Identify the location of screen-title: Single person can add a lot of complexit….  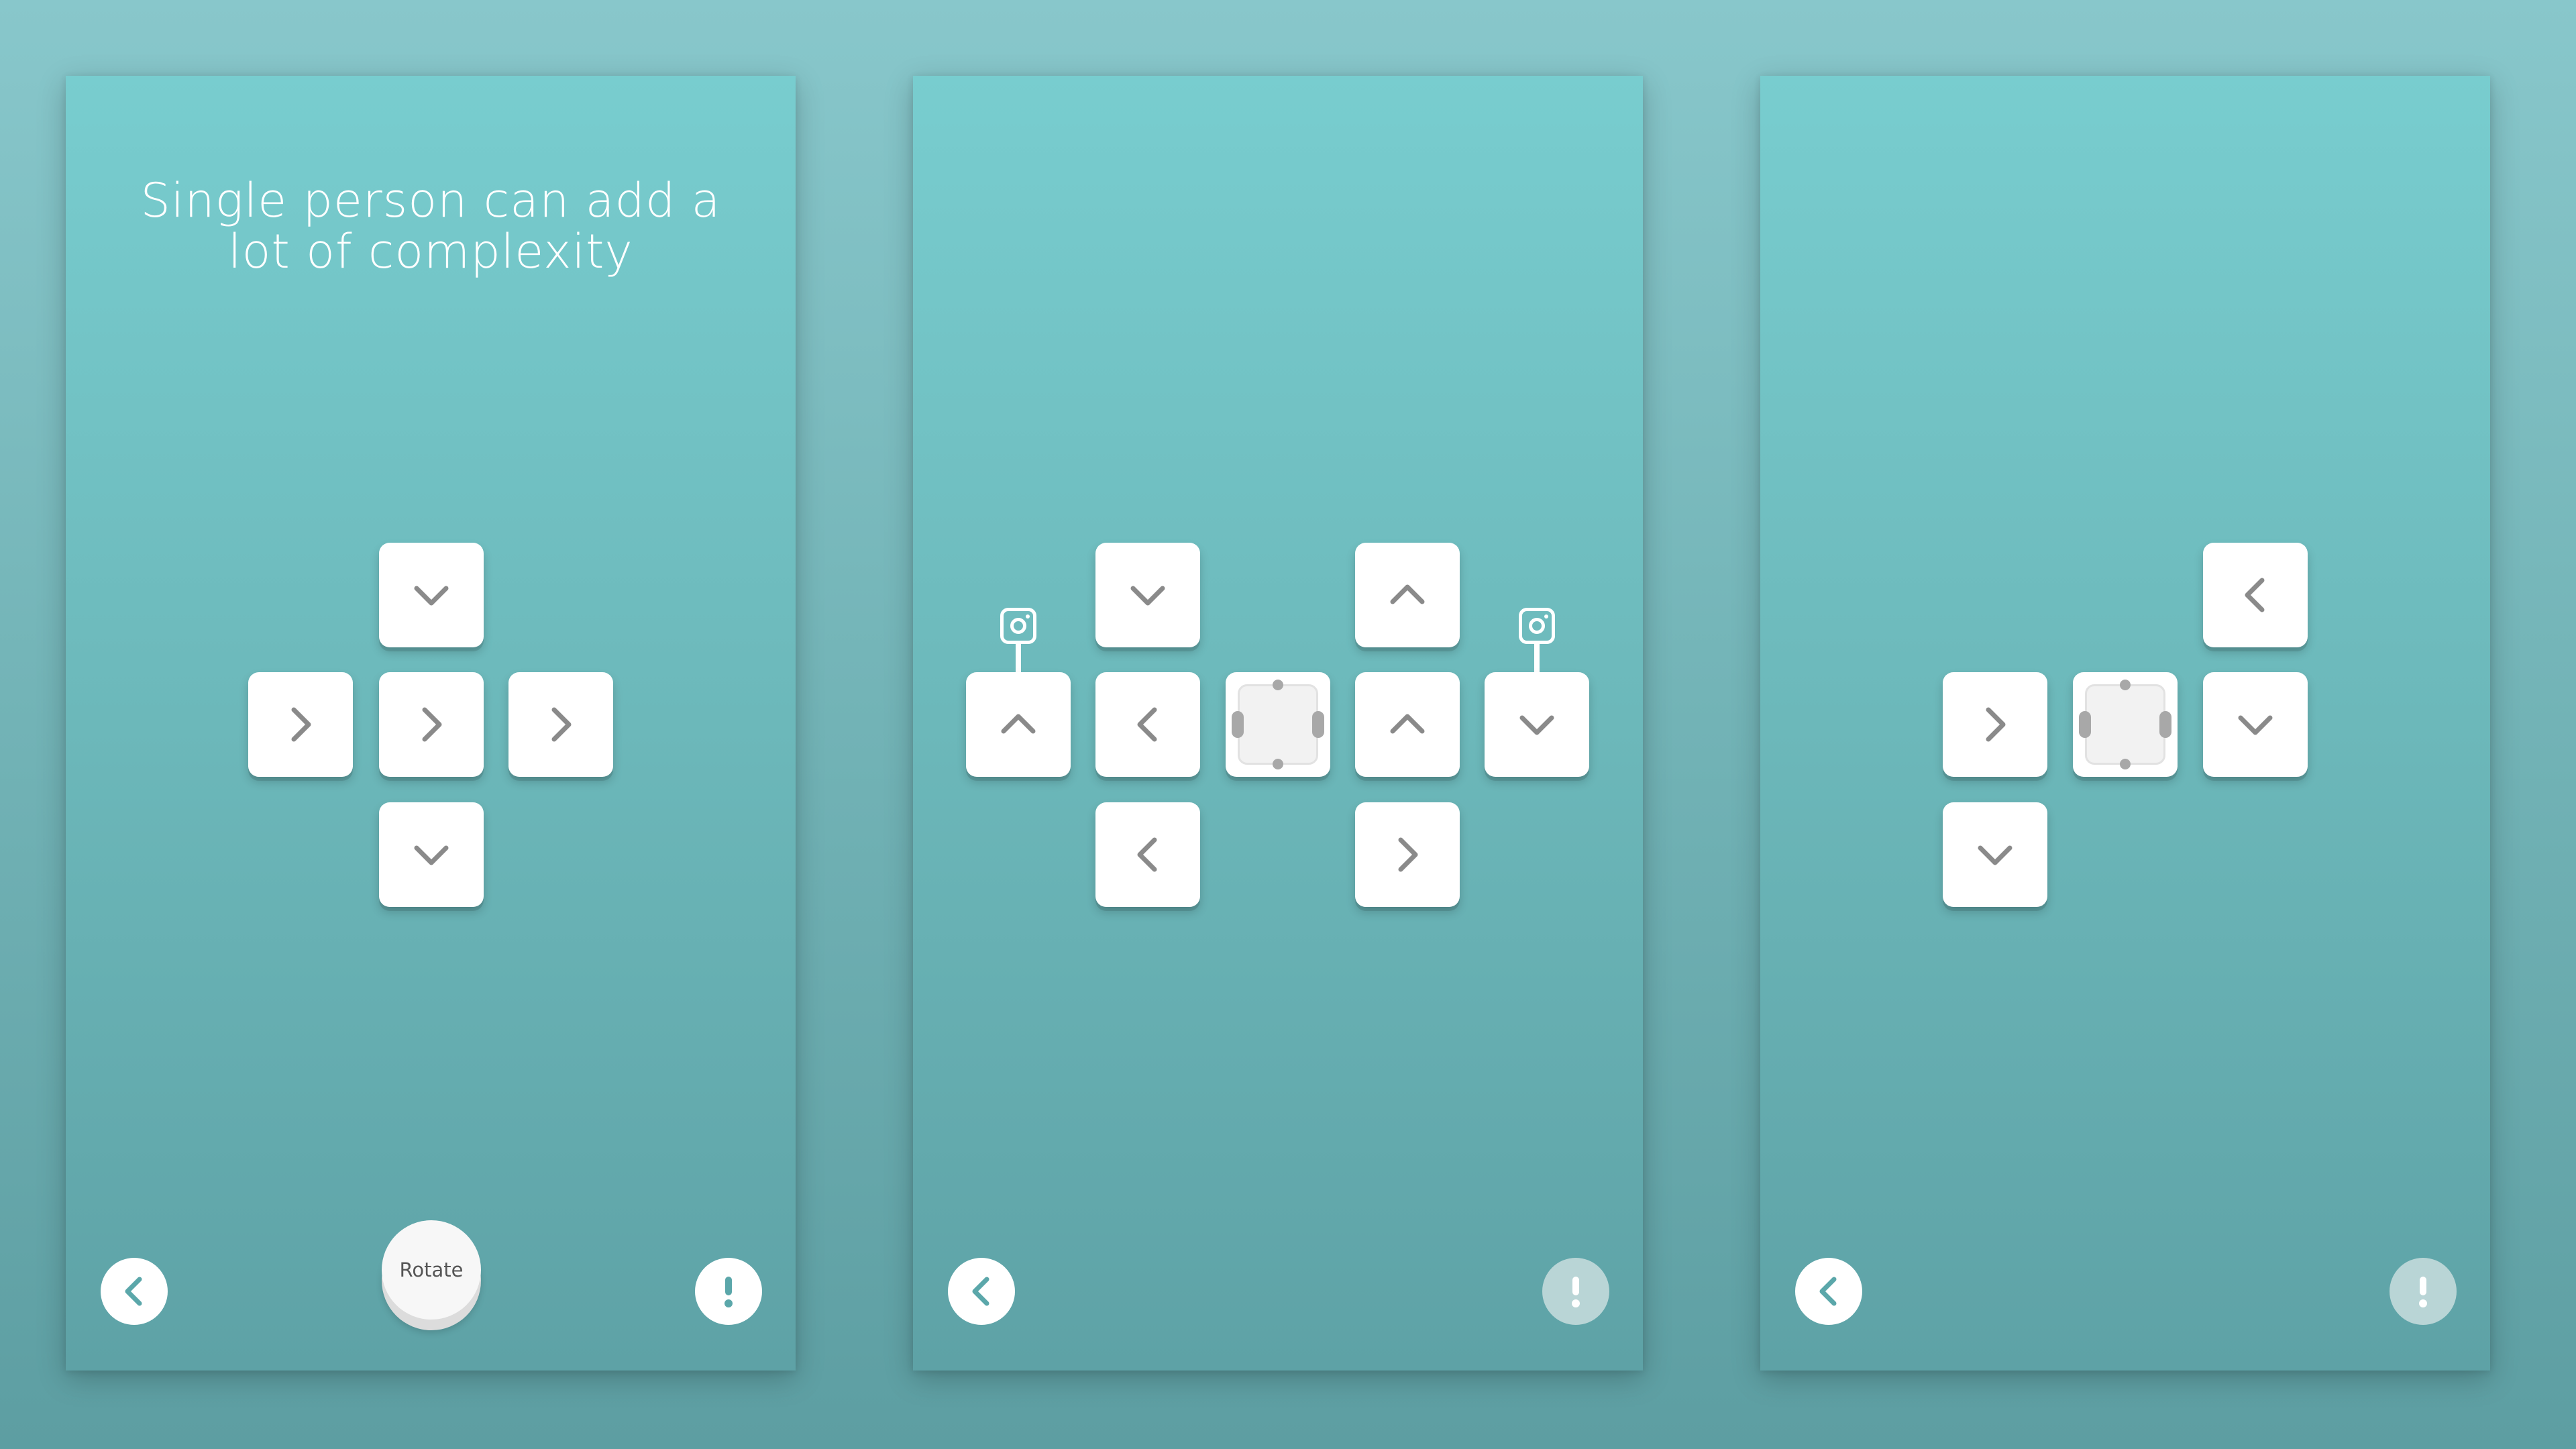
(430, 226).